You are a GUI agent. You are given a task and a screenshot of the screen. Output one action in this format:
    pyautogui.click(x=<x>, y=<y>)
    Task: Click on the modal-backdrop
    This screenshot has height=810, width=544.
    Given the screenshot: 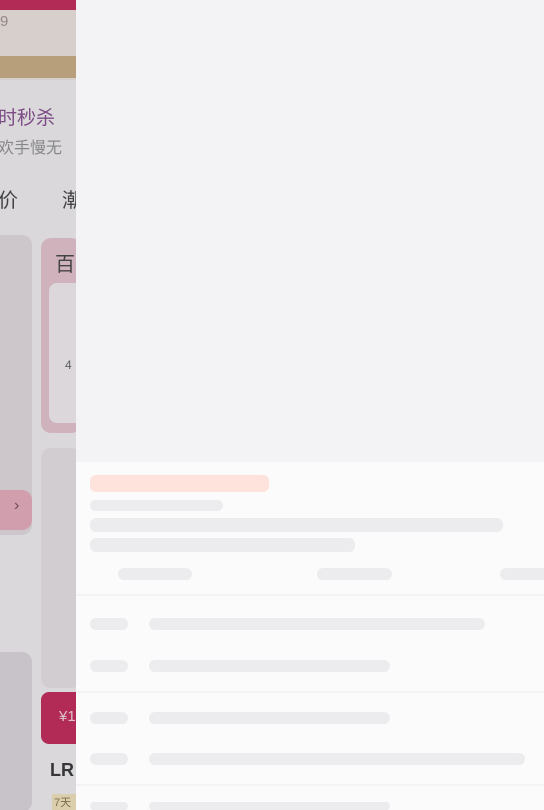 What is the action you would take?
    pyautogui.click(x=38, y=405)
    